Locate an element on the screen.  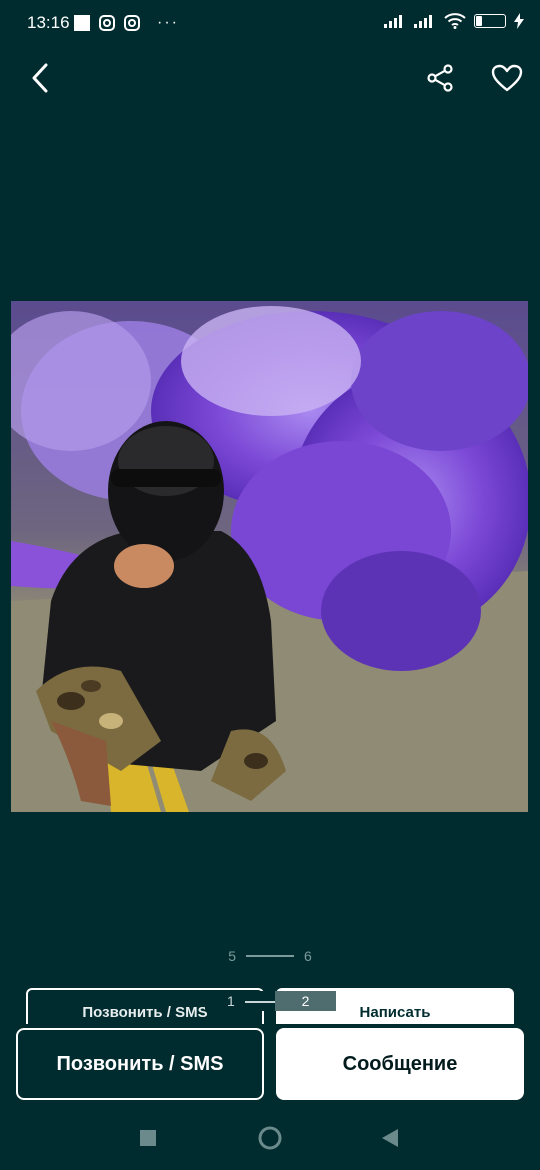
recents-button is located at coordinates (148, 1138).